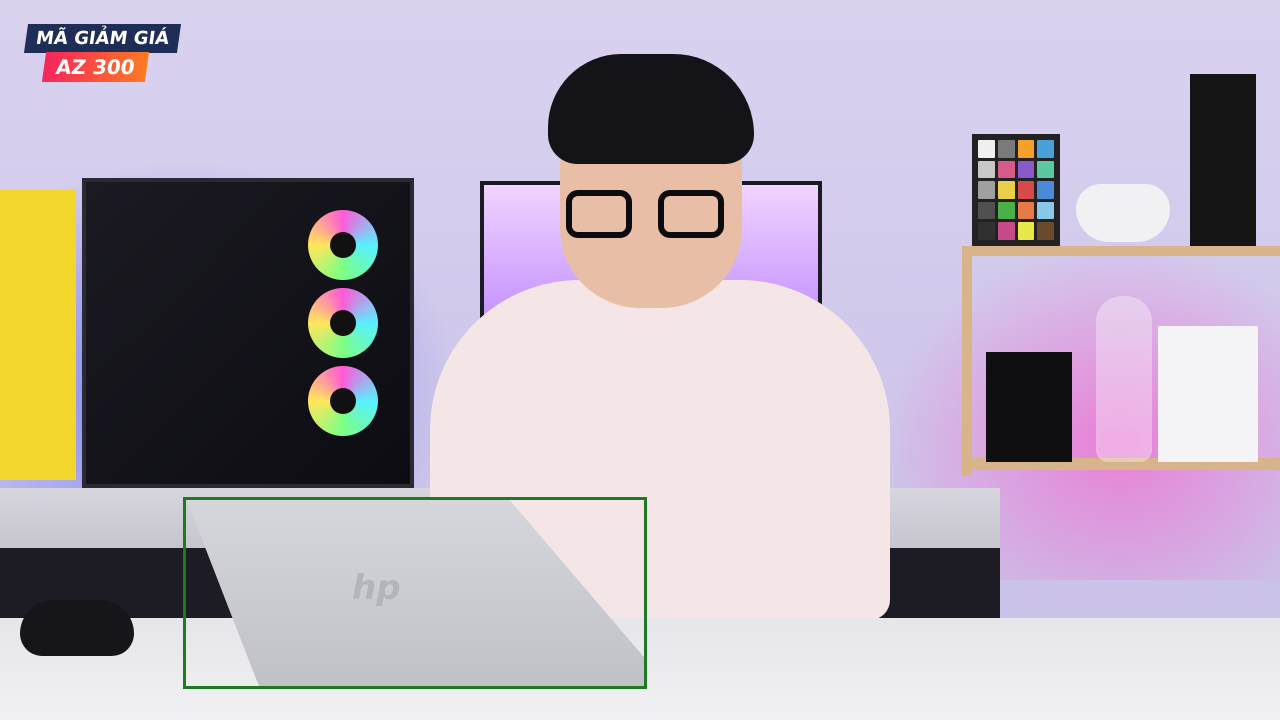 This screenshot has width=1280, height=720. What do you see at coordinates (95, 67) in the screenshot?
I see `promo-code: AZ 300` at bounding box center [95, 67].